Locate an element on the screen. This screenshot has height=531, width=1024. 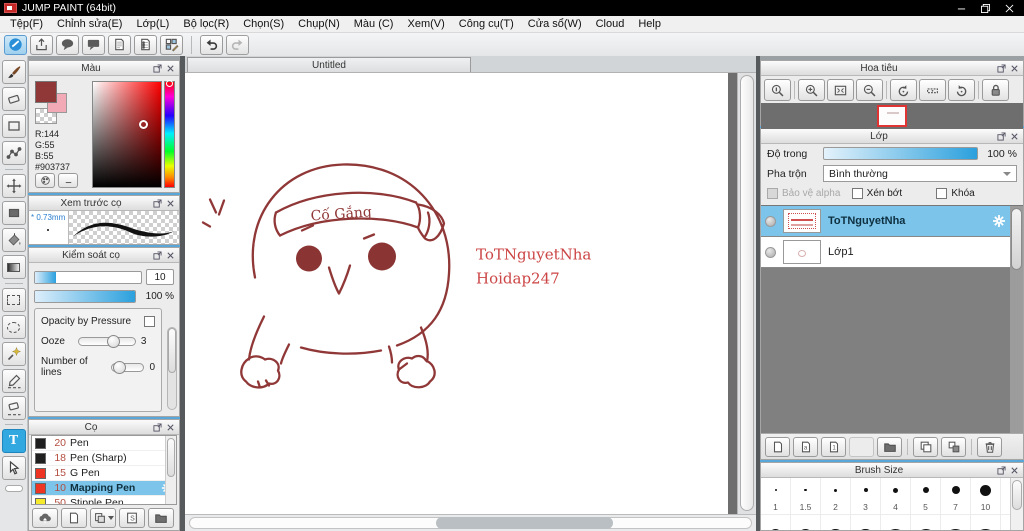
brush-tool is located at coordinates (13, 72).